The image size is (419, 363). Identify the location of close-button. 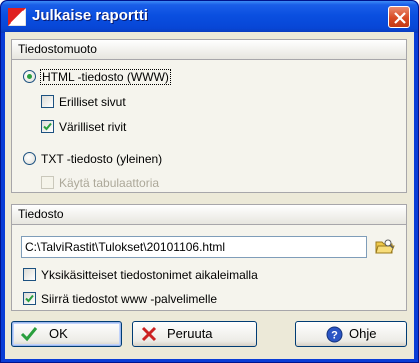
(399, 17).